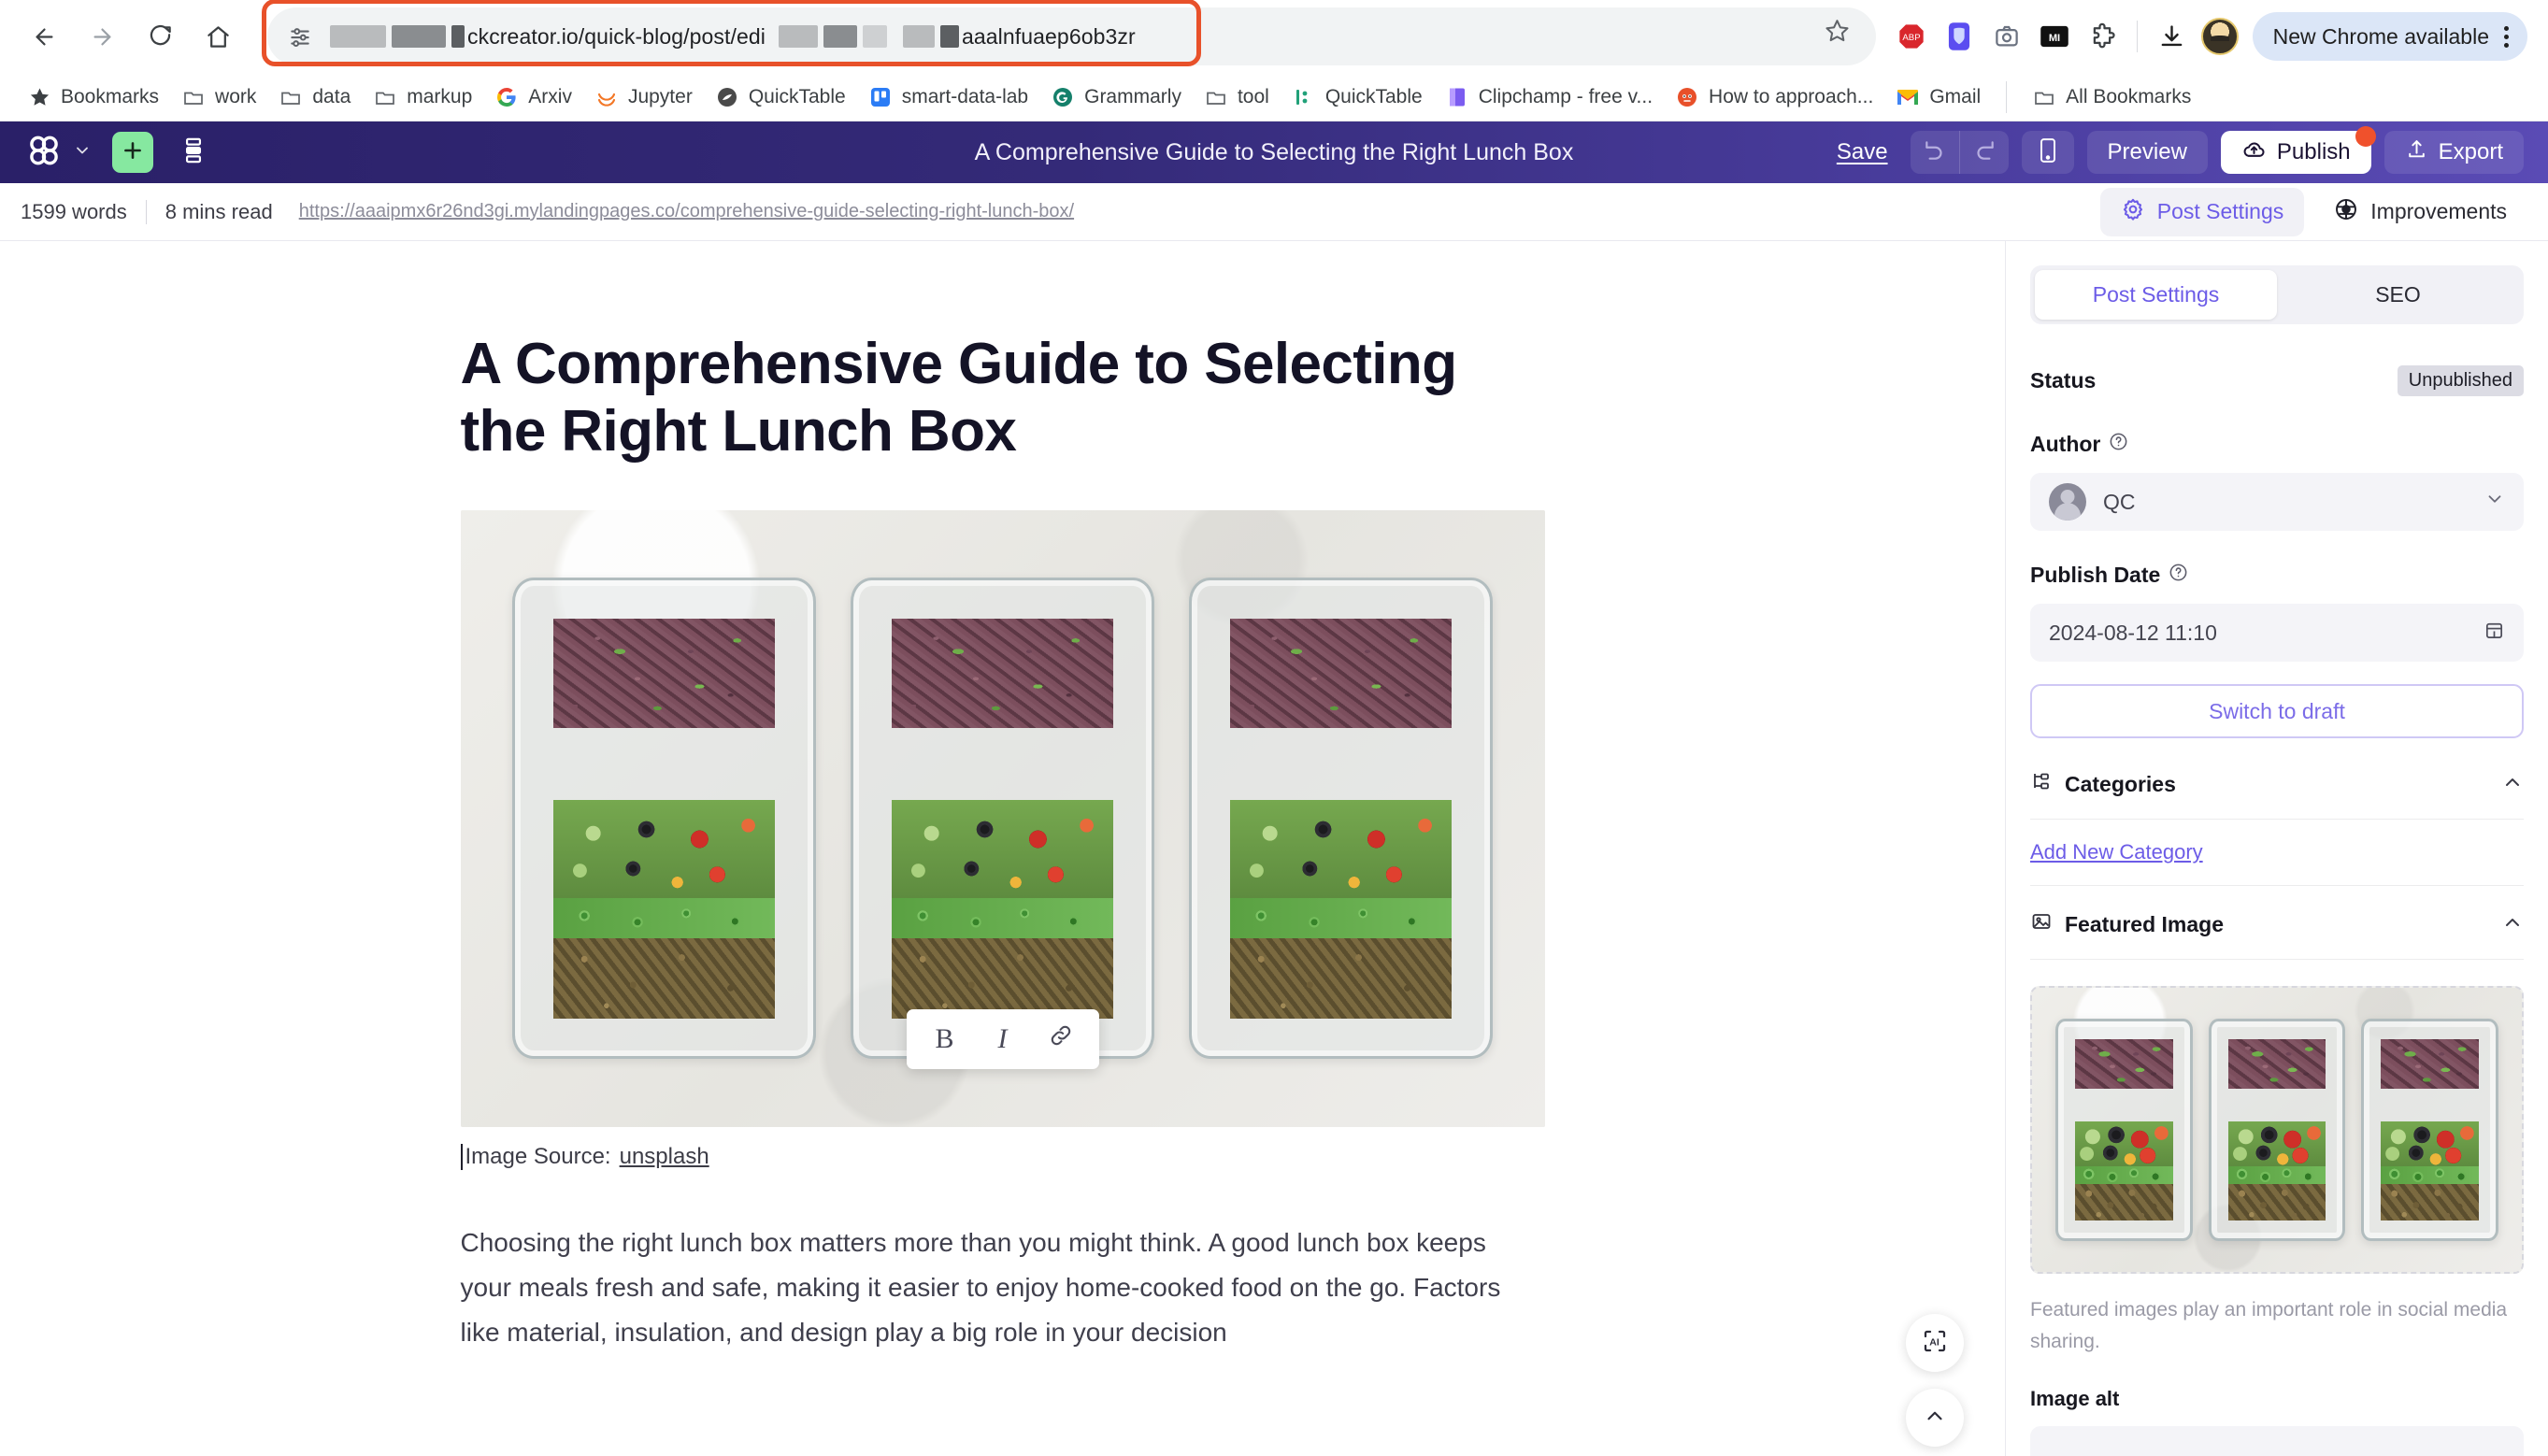  I want to click on undo-button, so click(1935, 152).